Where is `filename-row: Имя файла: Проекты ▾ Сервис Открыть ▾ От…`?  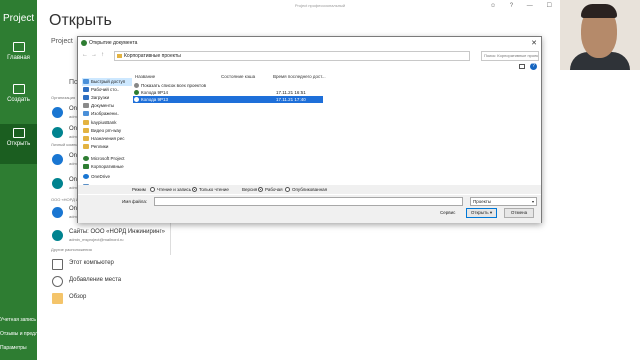 filename-row: Имя файла: Проекты ▾ Сервис Открыть ▾ От… is located at coordinates (309, 209).